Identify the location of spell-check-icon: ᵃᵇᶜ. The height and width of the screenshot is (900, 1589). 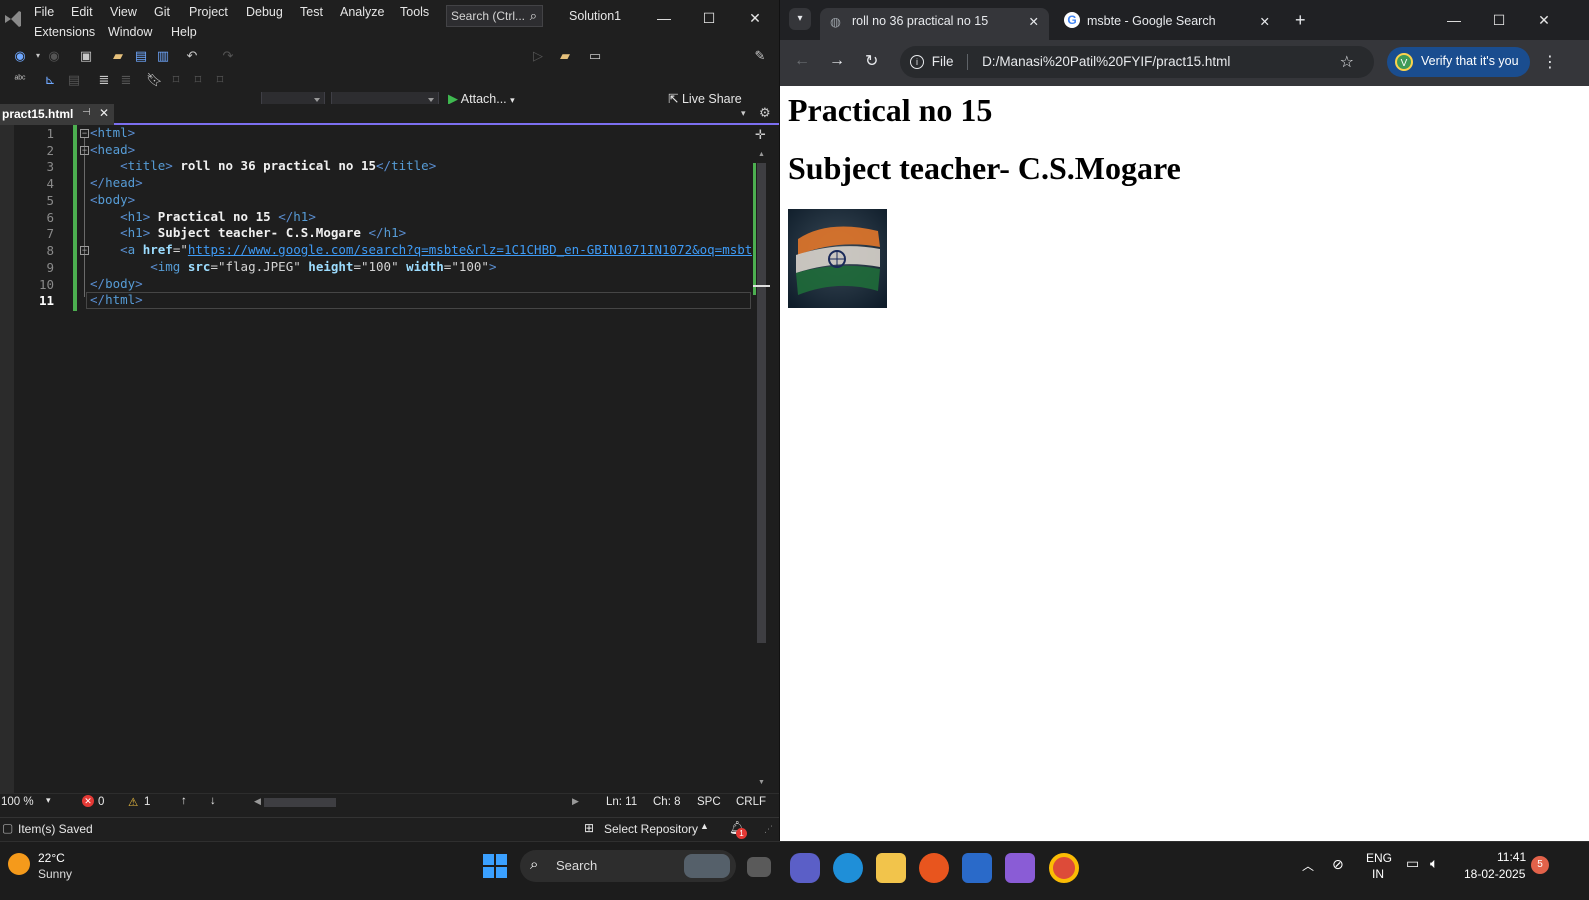
(20, 80).